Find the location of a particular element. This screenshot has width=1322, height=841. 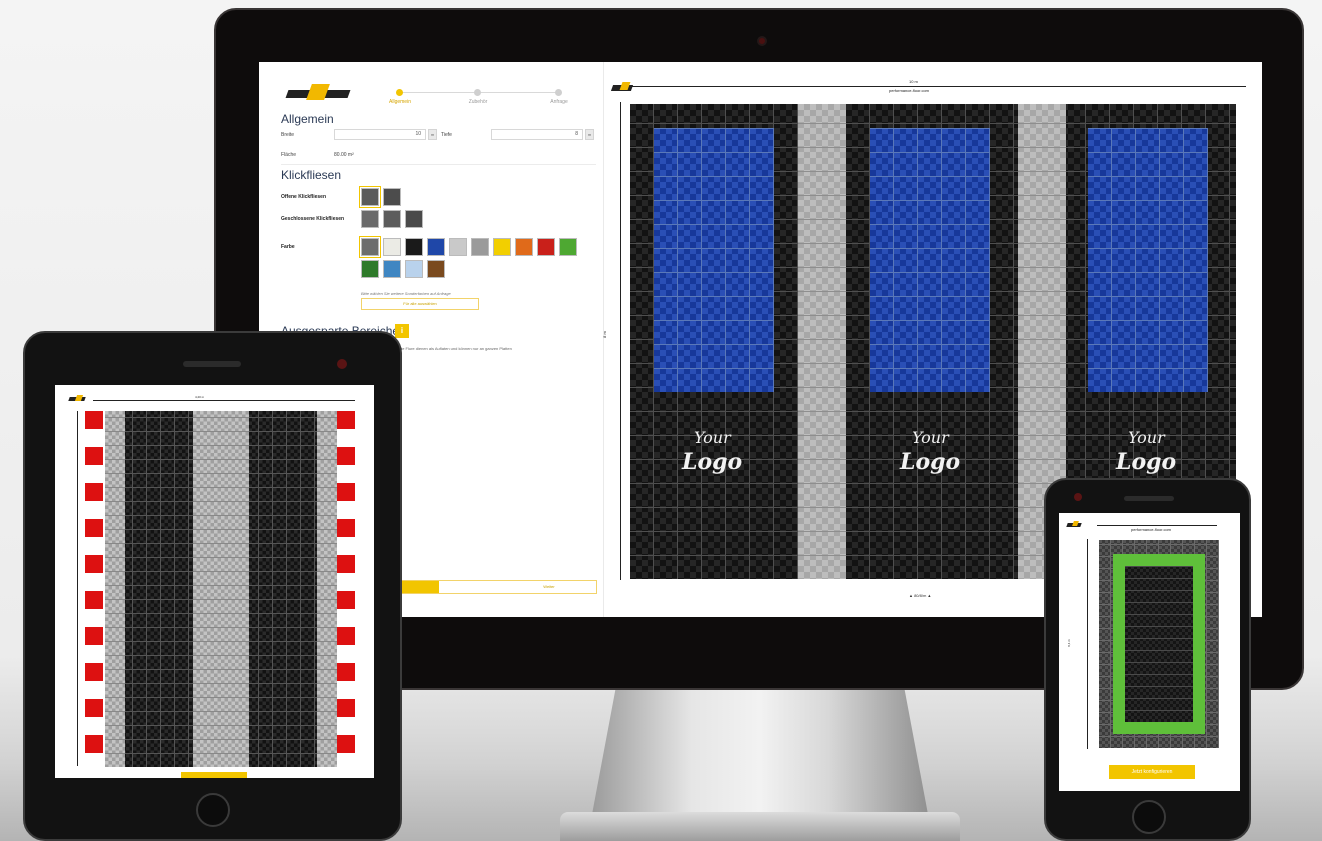

green-border-area is located at coordinates (1159, 644).